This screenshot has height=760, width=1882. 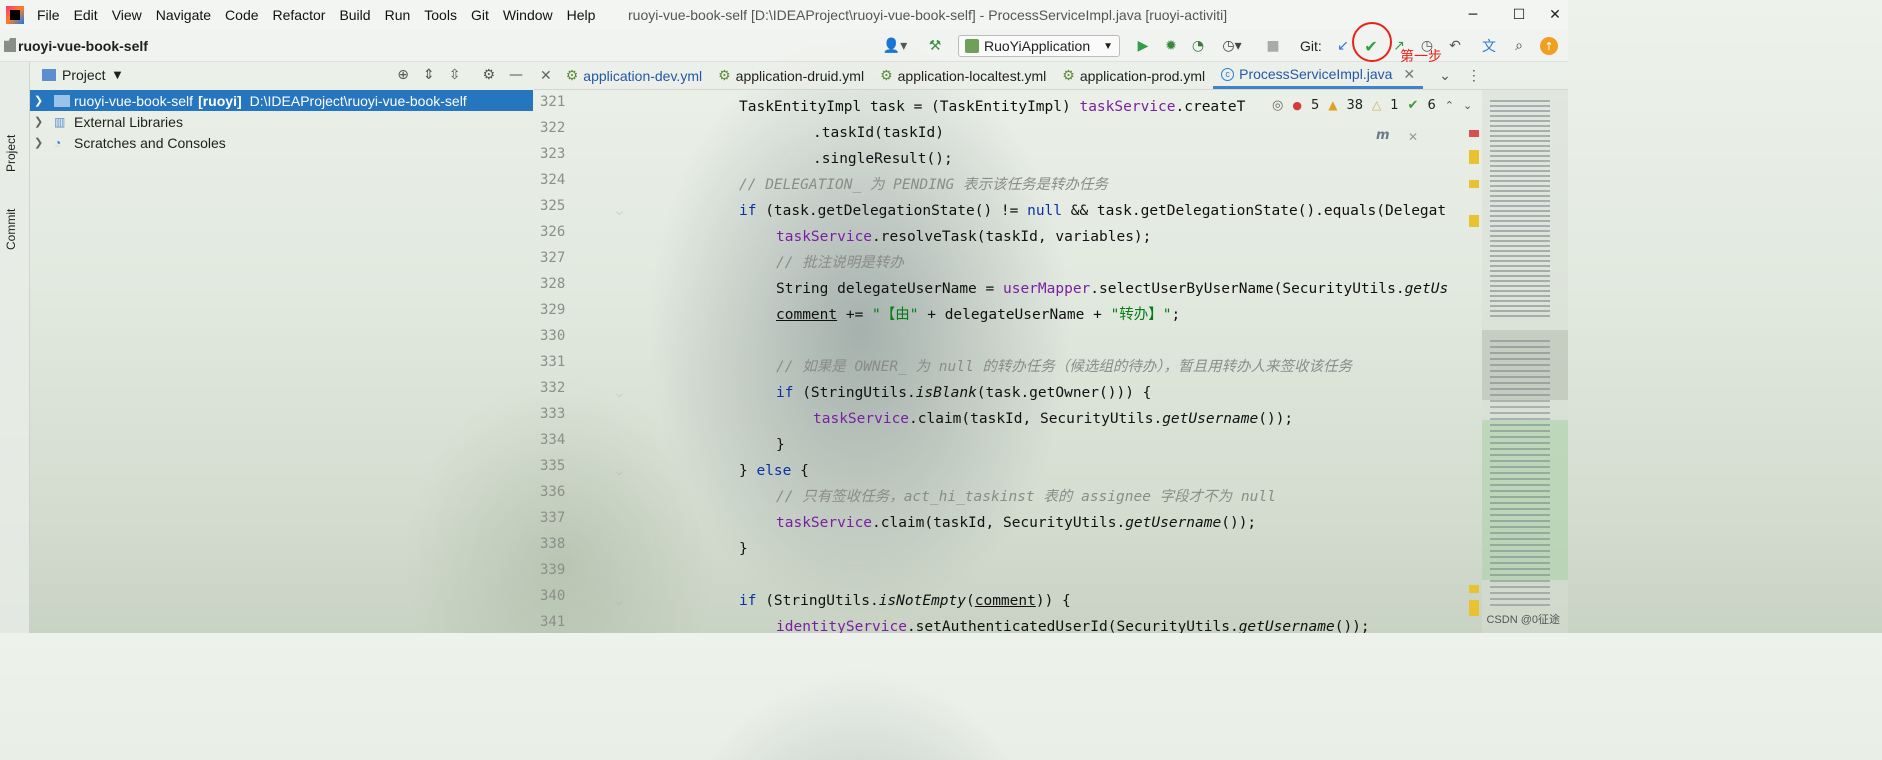 What do you see at coordinates (299, 15) in the screenshot?
I see `menu-refactor: Refactor` at bounding box center [299, 15].